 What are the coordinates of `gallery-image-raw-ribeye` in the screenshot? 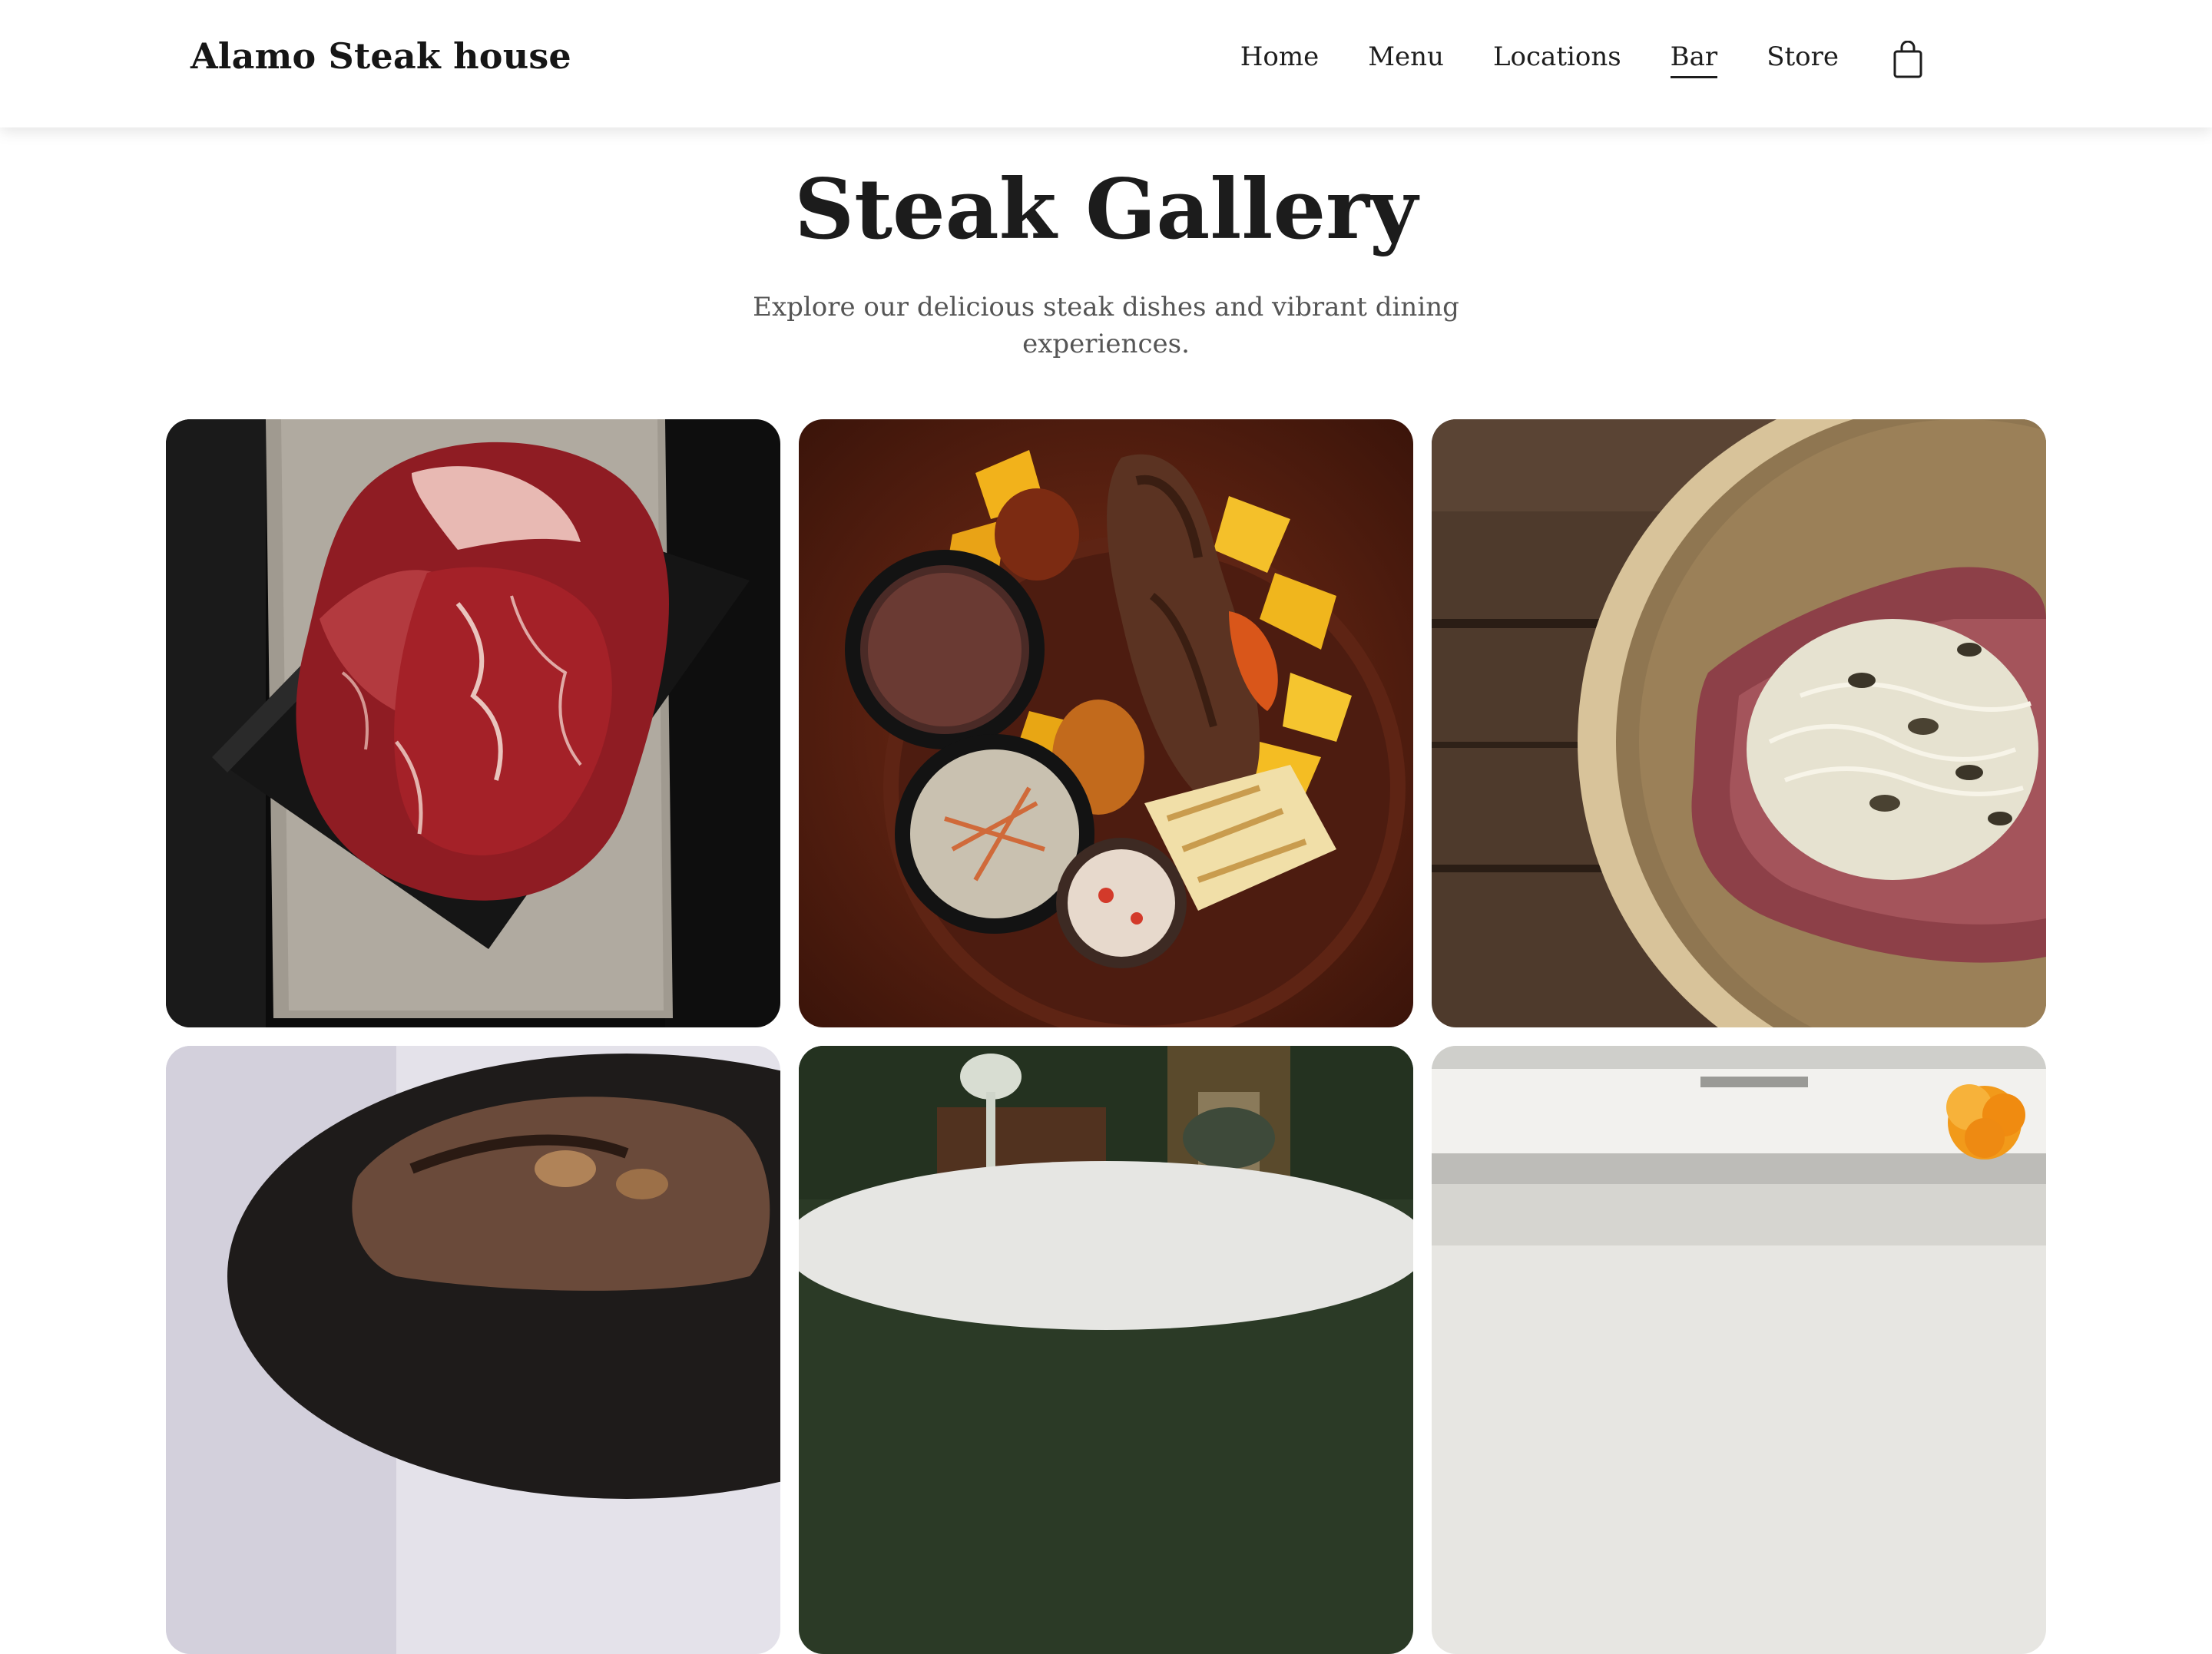 It's located at (473, 723).